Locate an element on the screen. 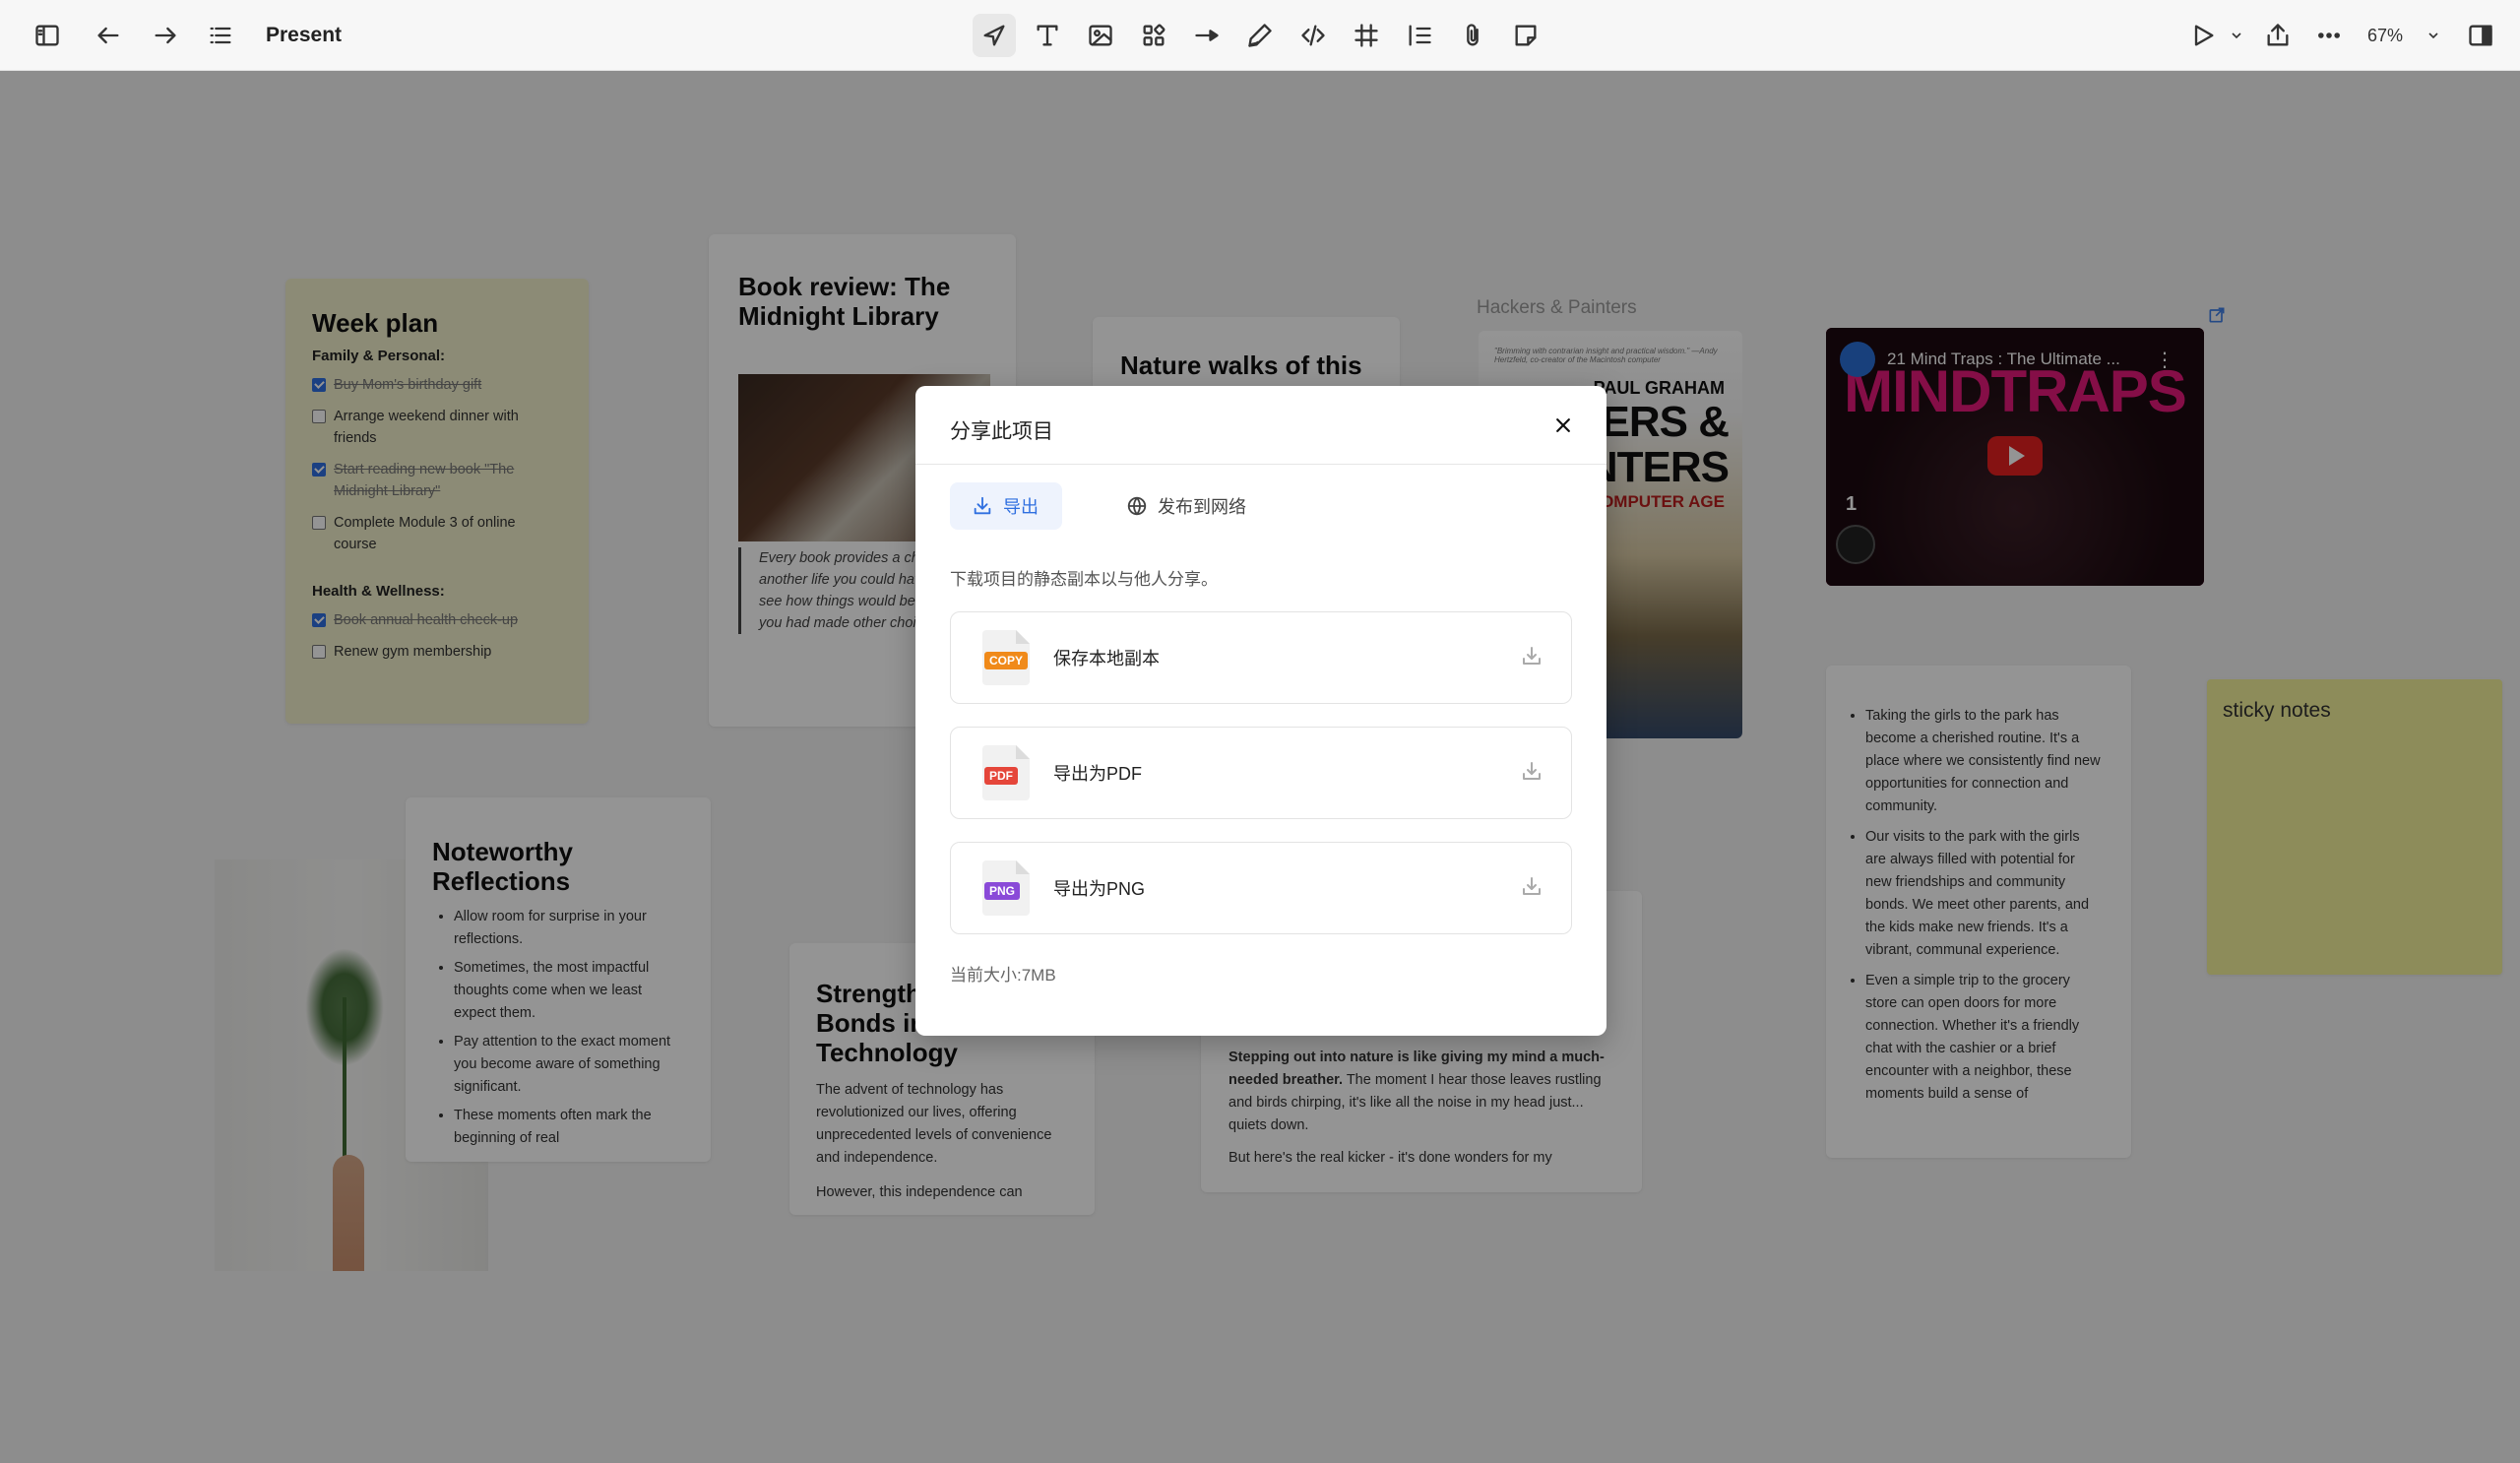 This screenshot has height=1463, width=2520. arrow-tool-icon is located at coordinates (1206, 35).